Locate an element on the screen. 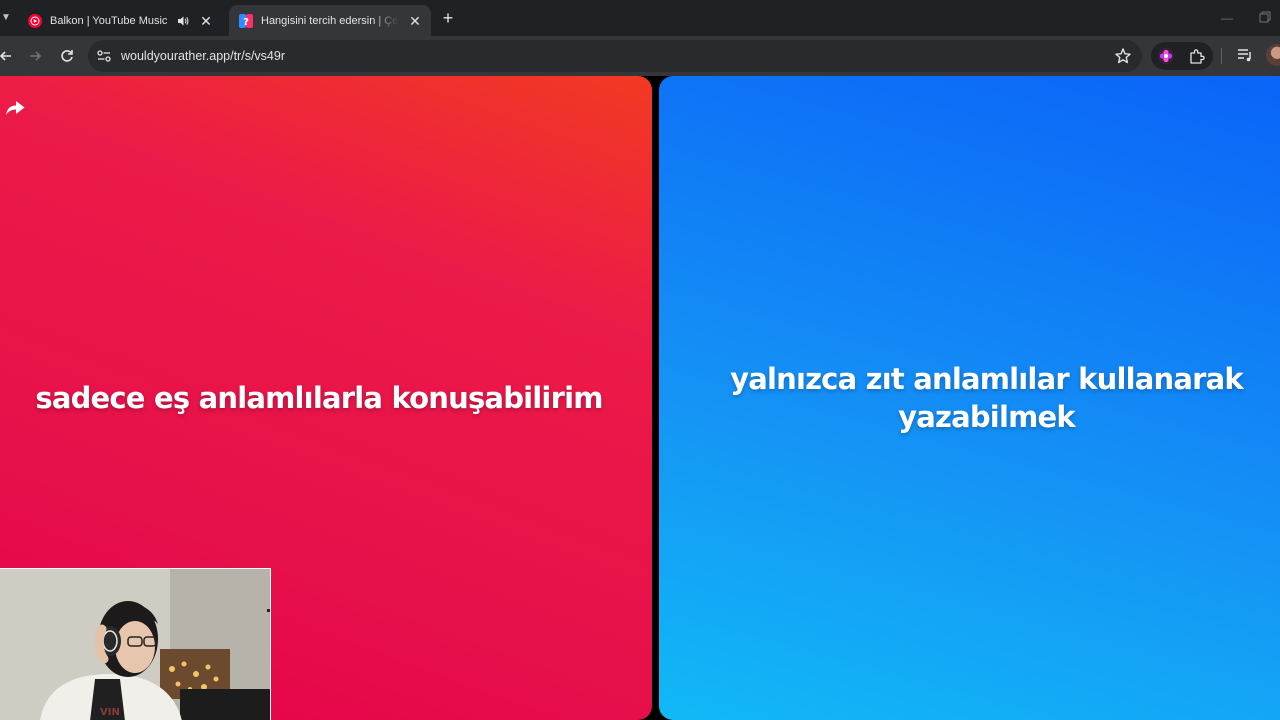  webcam-feed-image: VIN is located at coordinates (135, 644).